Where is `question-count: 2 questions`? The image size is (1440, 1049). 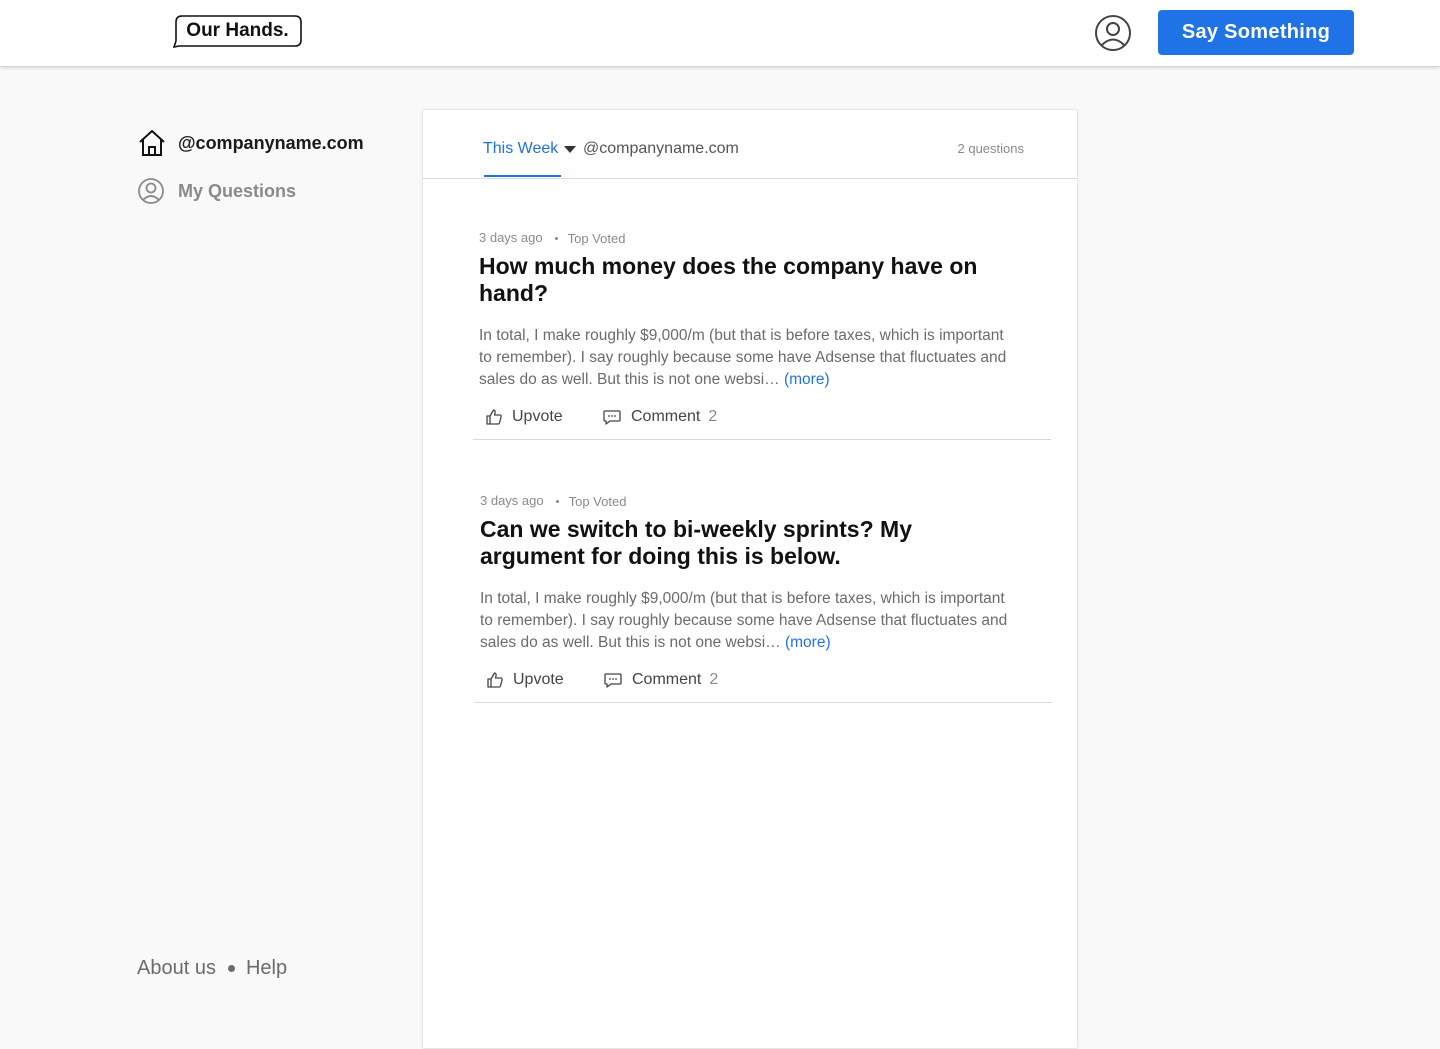
question-count: 2 questions is located at coordinates (991, 148).